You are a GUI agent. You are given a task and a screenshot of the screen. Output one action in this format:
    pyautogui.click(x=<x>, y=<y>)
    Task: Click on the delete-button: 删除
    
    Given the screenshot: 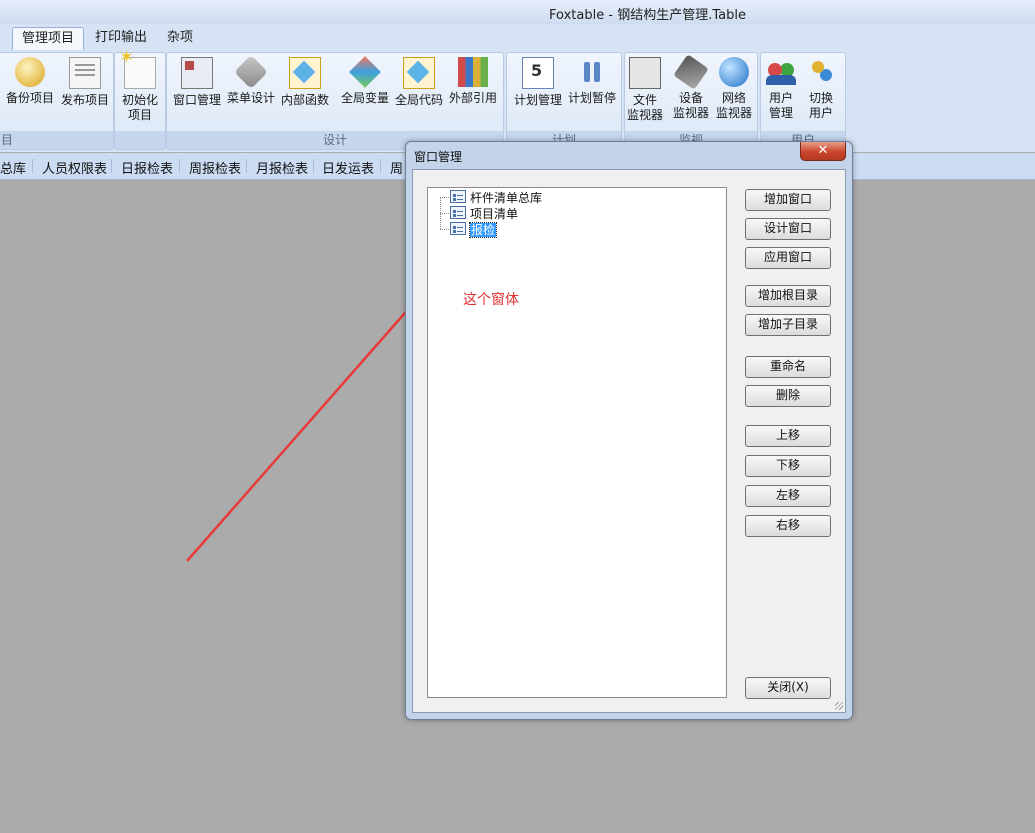 What is the action you would take?
    pyautogui.click(x=788, y=396)
    